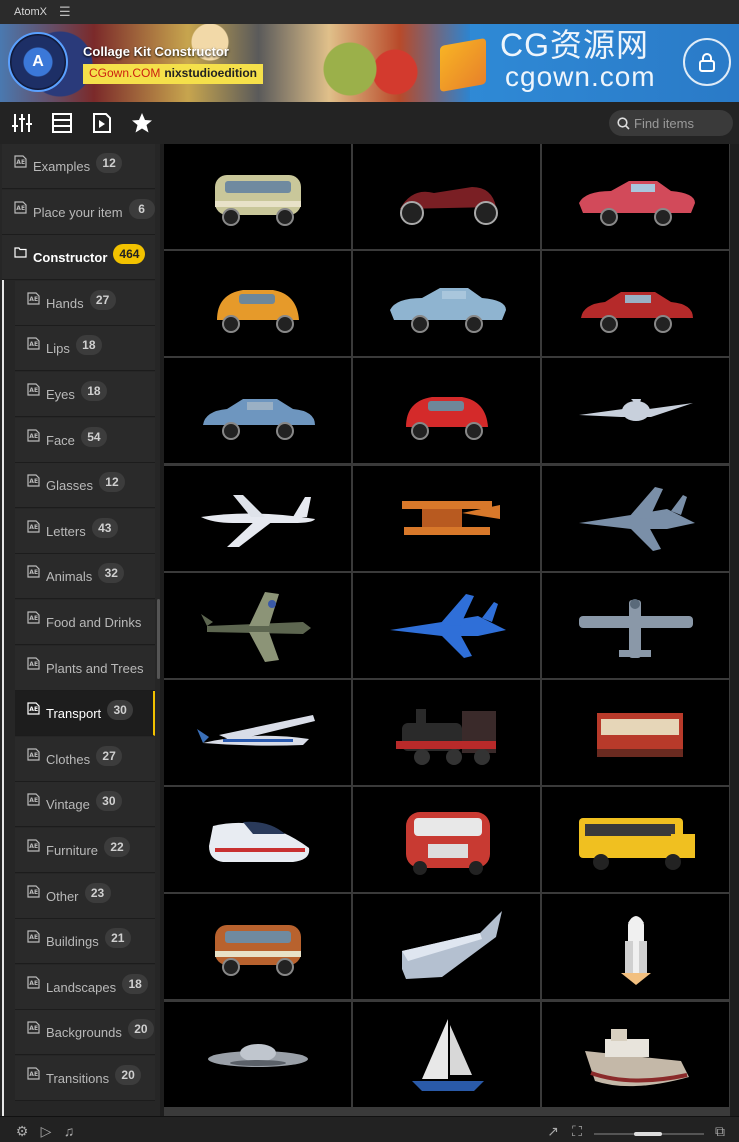  I want to click on sidebar-item-vintage: AE Vintage 30, so click(85, 804).